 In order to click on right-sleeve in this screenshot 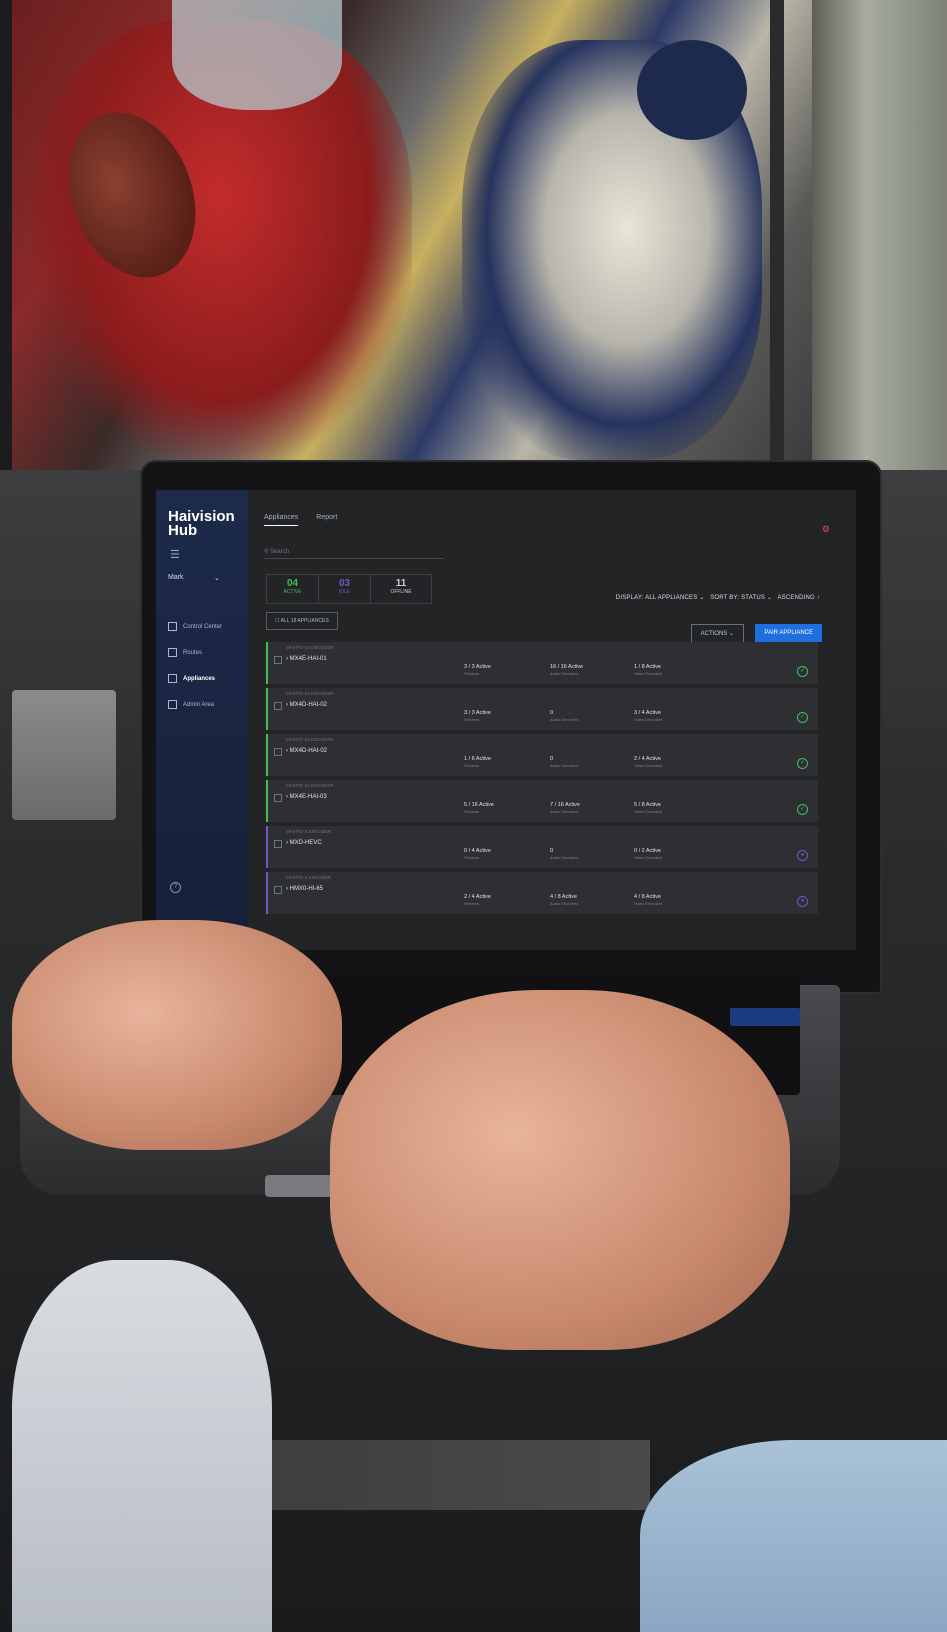, I will do `click(793, 1536)`.